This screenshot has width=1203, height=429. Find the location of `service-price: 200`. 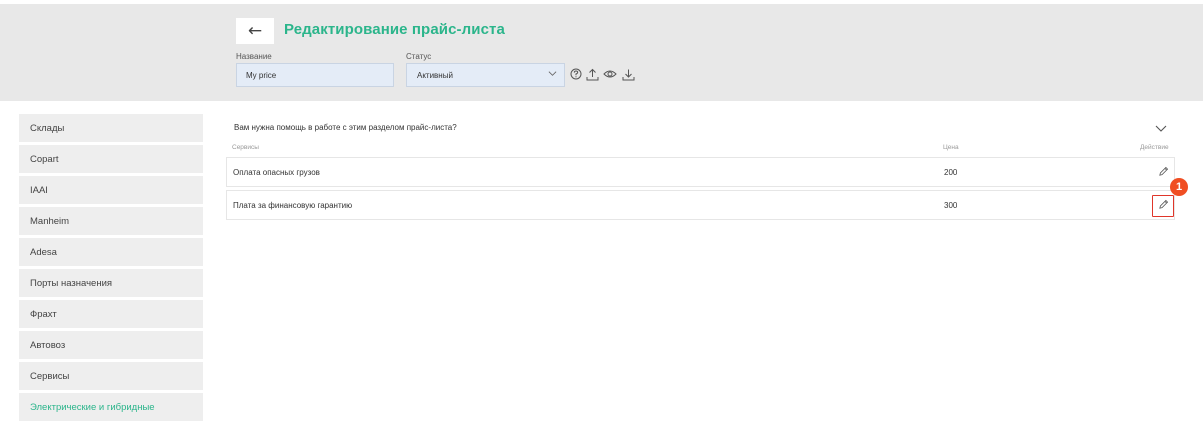

service-price: 200 is located at coordinates (951, 172).